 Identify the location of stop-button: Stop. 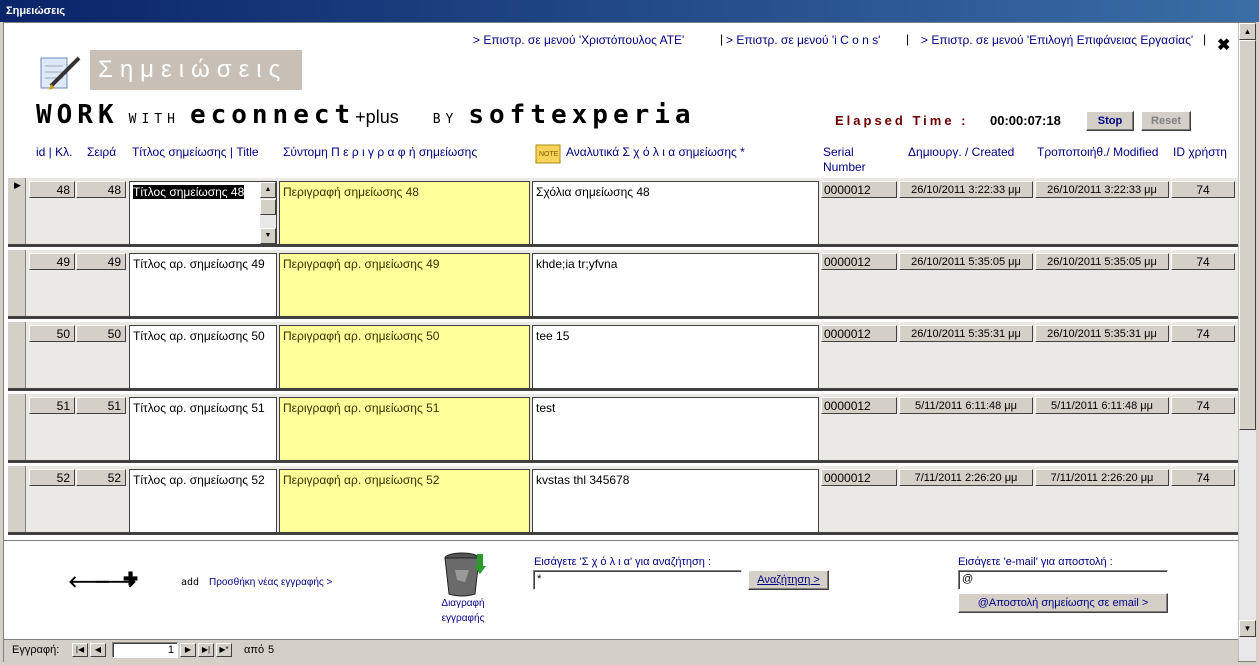
(1110, 121).